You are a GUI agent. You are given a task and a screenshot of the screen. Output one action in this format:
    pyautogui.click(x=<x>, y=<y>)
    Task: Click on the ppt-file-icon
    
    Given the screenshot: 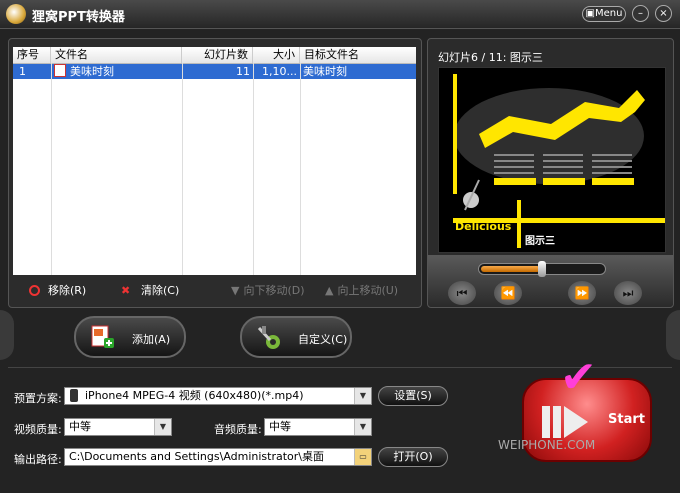 What is the action you would take?
    pyautogui.click(x=60, y=70)
    